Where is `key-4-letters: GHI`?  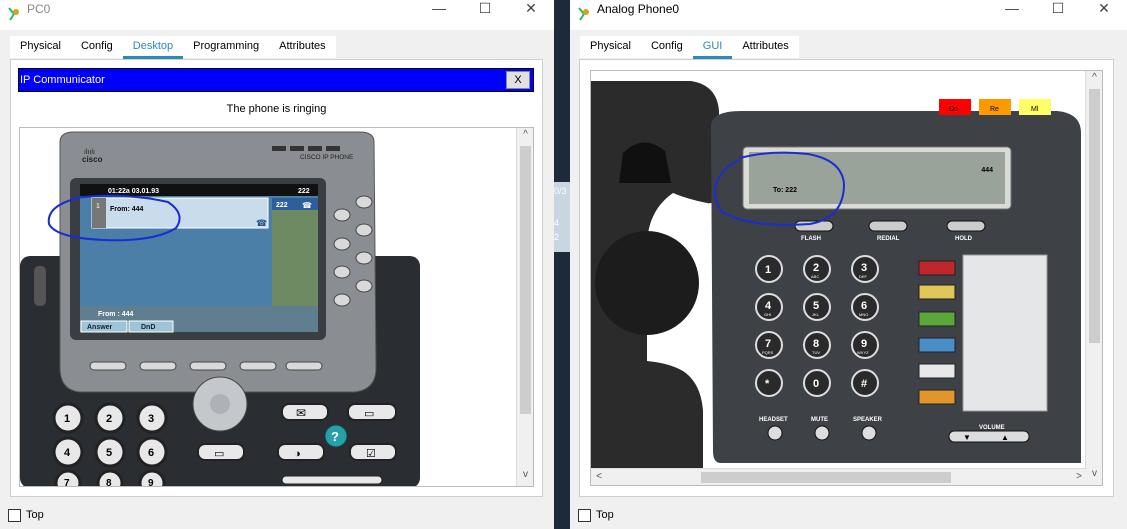
key-4-letters: GHI is located at coordinates (767, 314).